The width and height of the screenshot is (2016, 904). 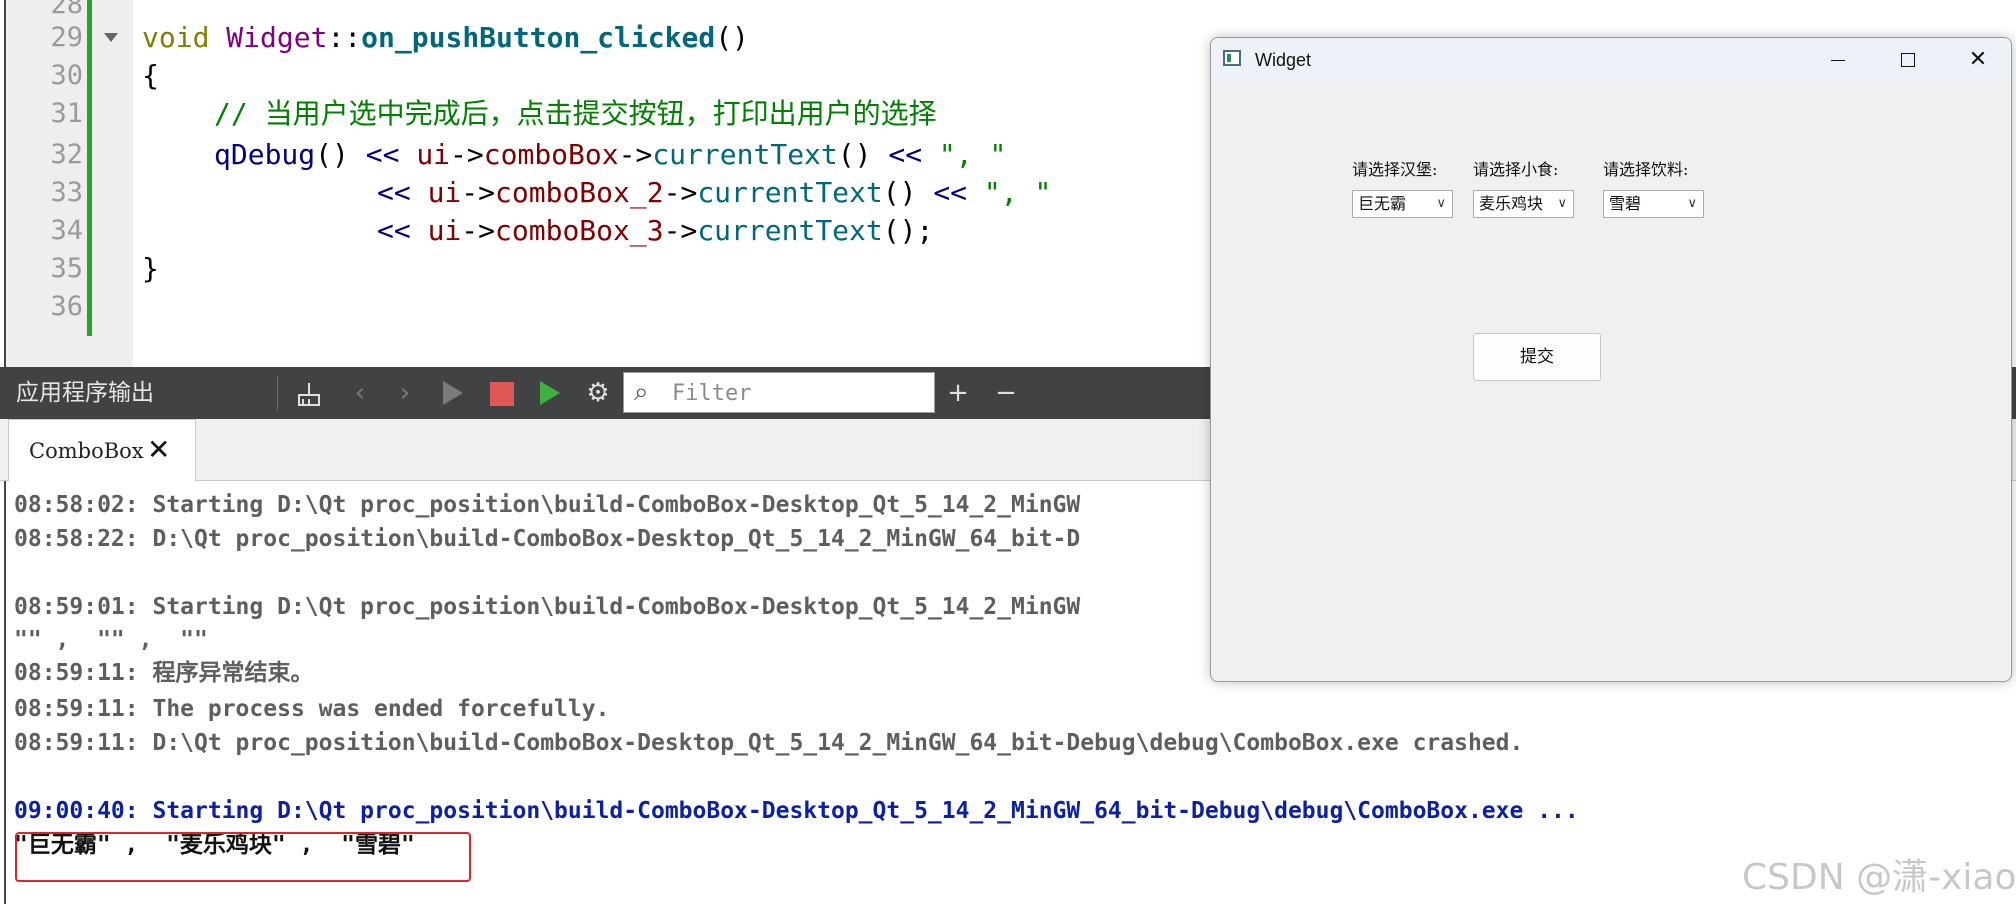 What do you see at coordinates (1395, 169) in the screenshot?
I see `burger-label: 请选择汉堡:` at bounding box center [1395, 169].